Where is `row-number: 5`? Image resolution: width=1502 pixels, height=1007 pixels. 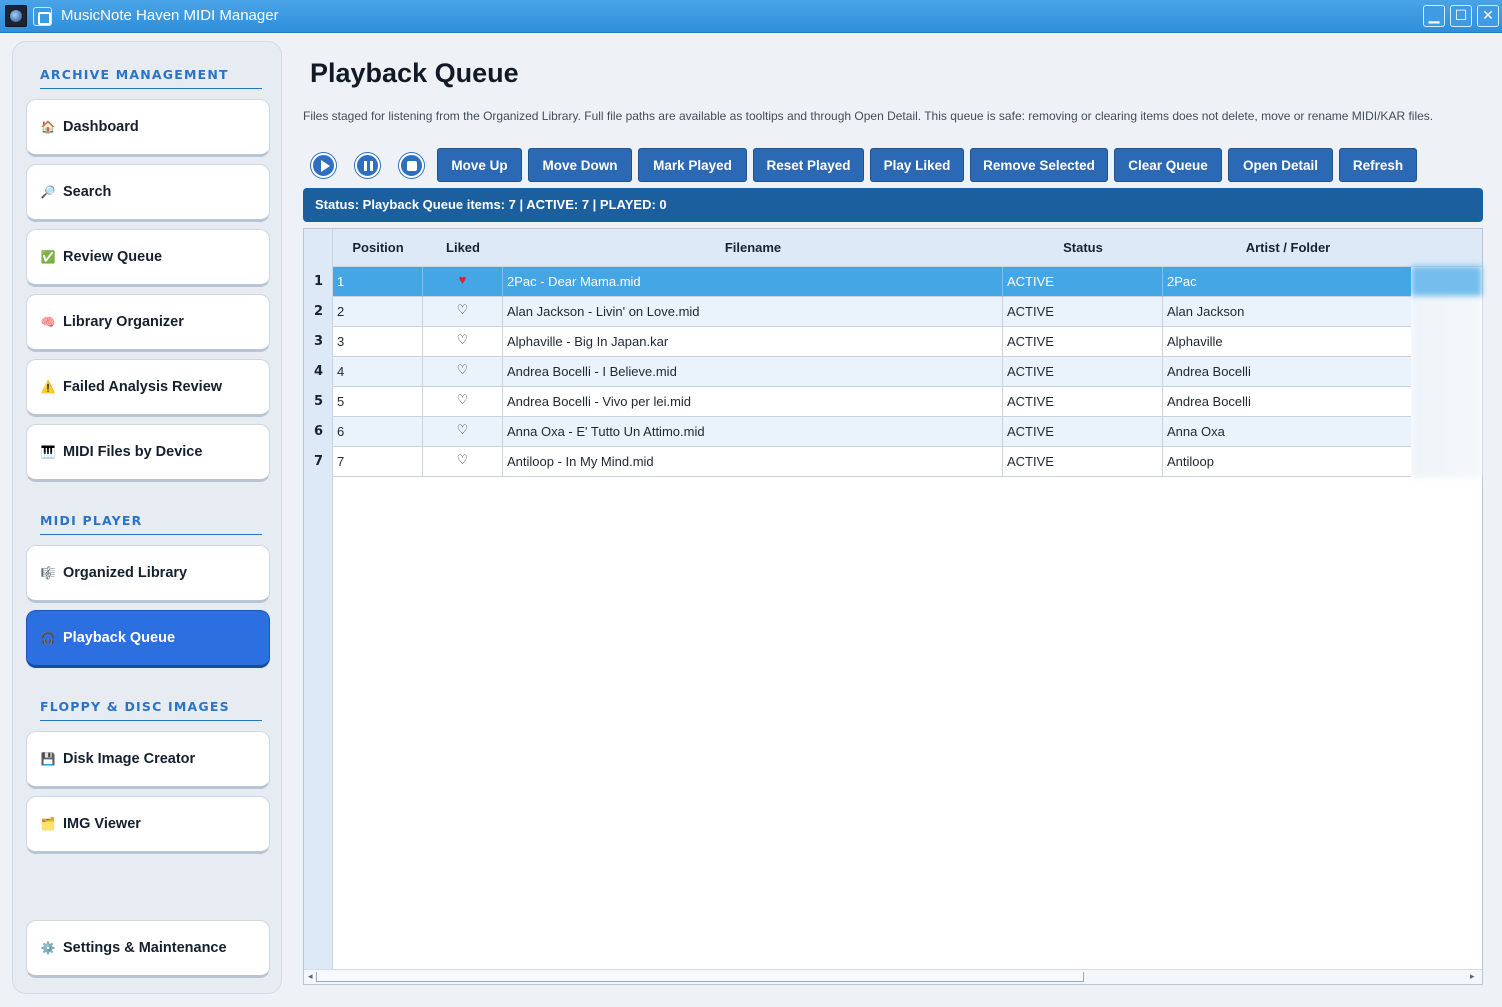
row-number: 5 is located at coordinates (318, 402).